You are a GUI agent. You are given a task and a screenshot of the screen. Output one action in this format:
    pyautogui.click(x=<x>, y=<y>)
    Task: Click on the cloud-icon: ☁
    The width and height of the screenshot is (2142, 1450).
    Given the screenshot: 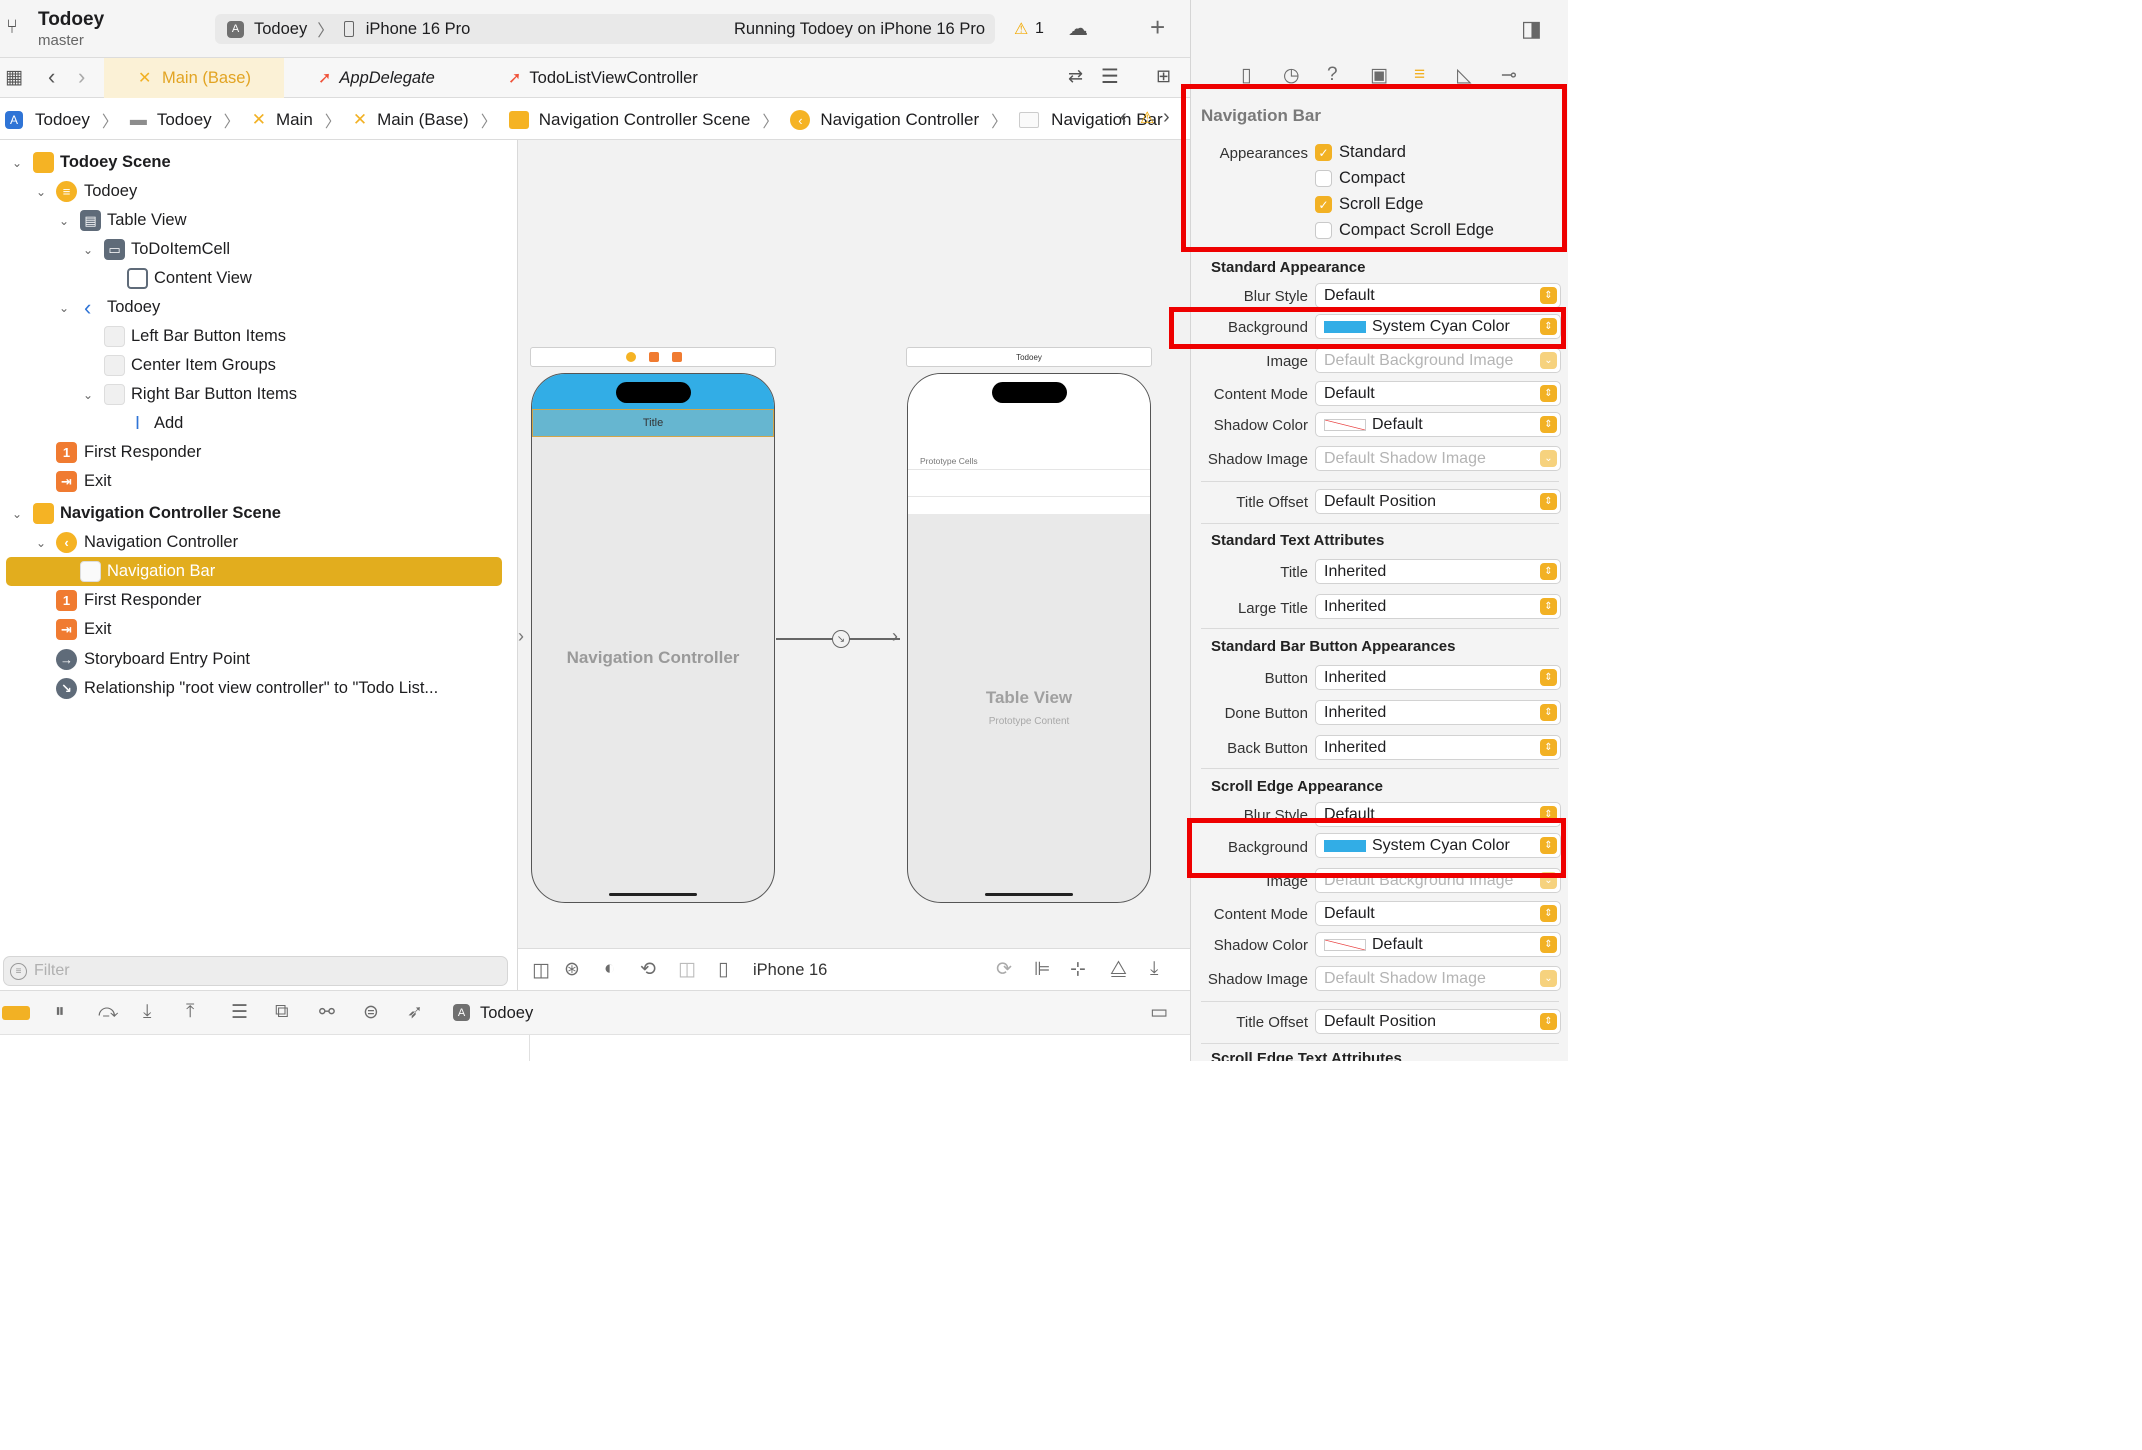 What is the action you would take?
    pyautogui.click(x=1078, y=28)
    